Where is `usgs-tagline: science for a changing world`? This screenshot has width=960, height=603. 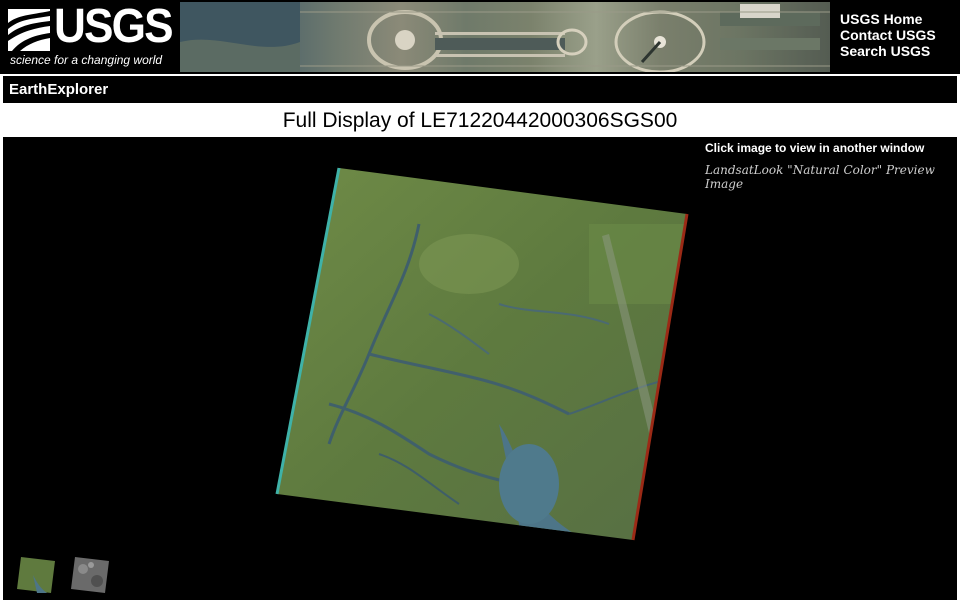
usgs-tagline: science for a changing world is located at coordinates (86, 60).